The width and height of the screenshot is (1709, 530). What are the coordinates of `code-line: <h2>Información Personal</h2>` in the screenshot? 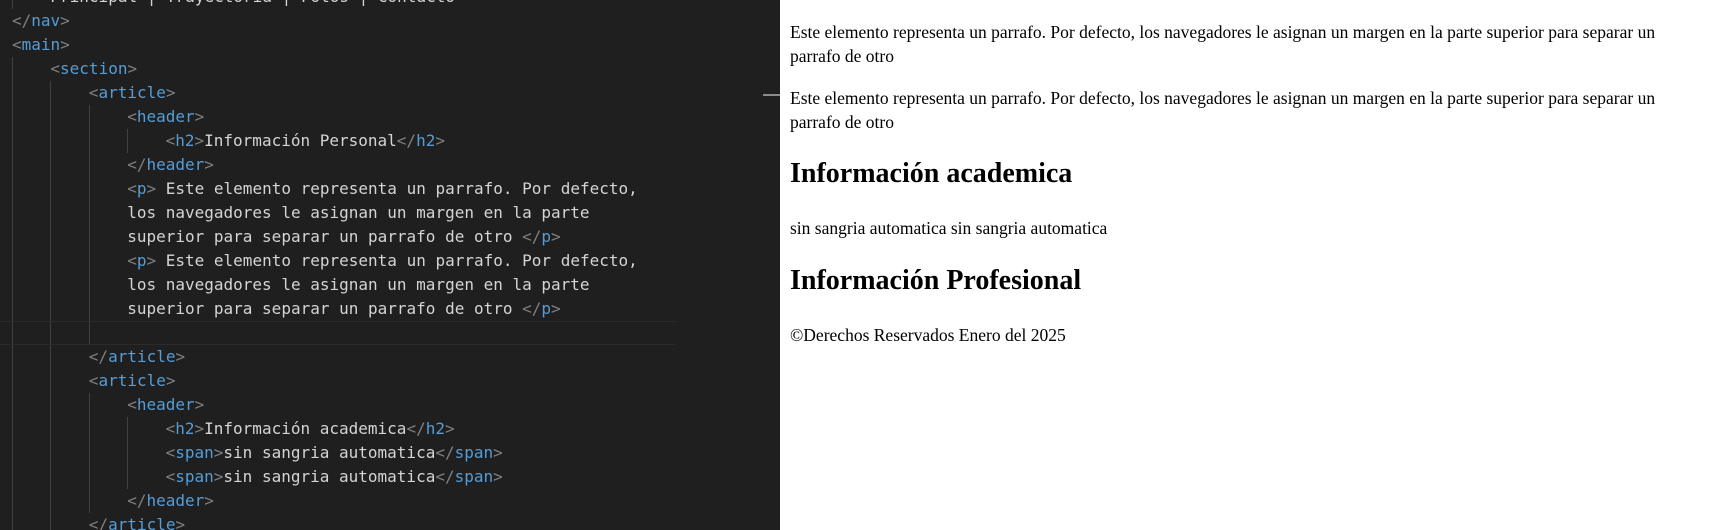 It's located at (390, 141).